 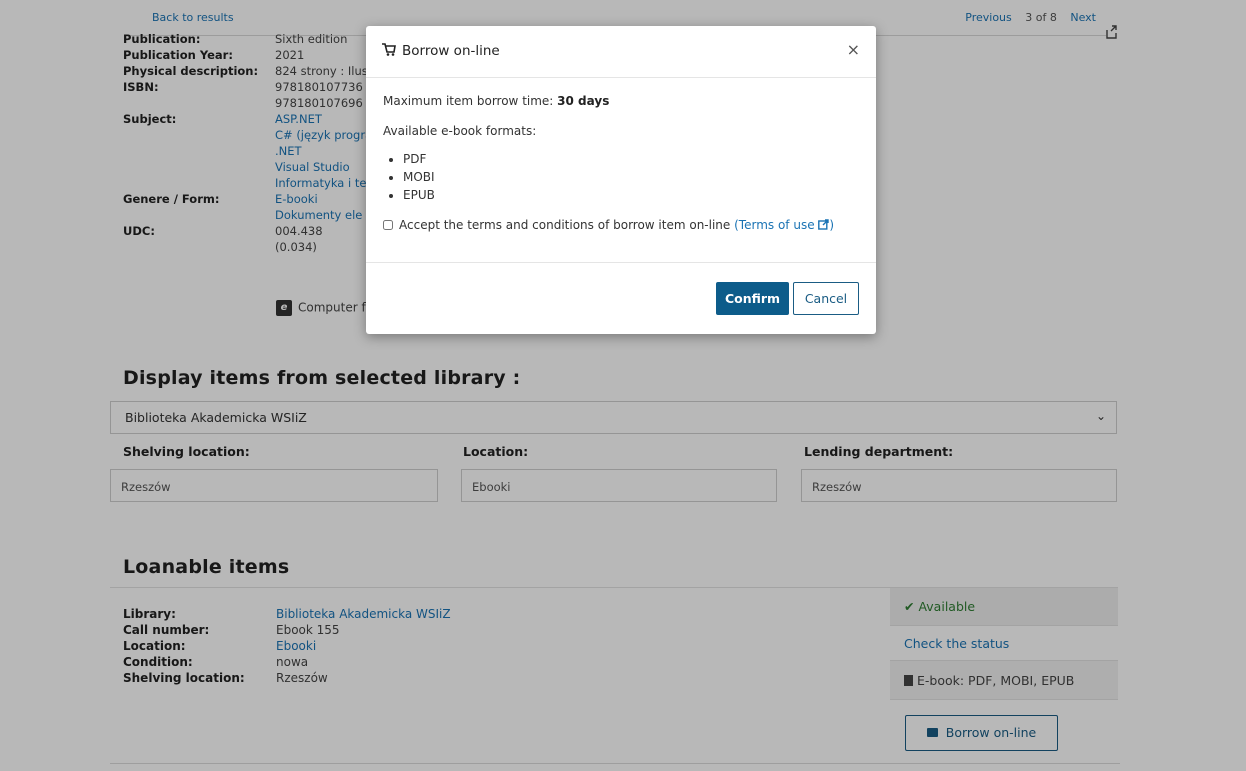 I want to click on external-link-icon, so click(x=824, y=224).